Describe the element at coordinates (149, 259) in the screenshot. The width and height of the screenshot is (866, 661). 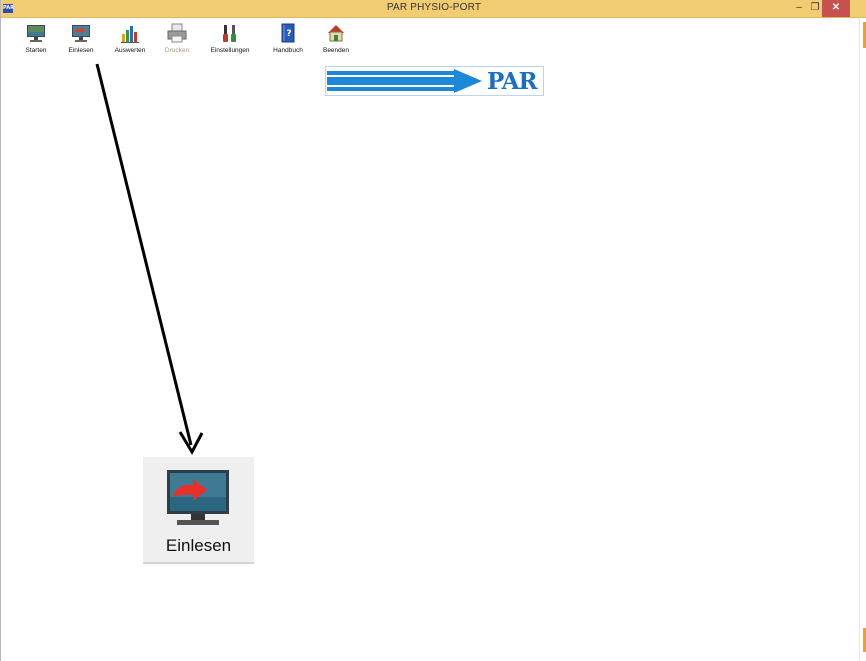
I see `callout-pointer-arrow` at that location.